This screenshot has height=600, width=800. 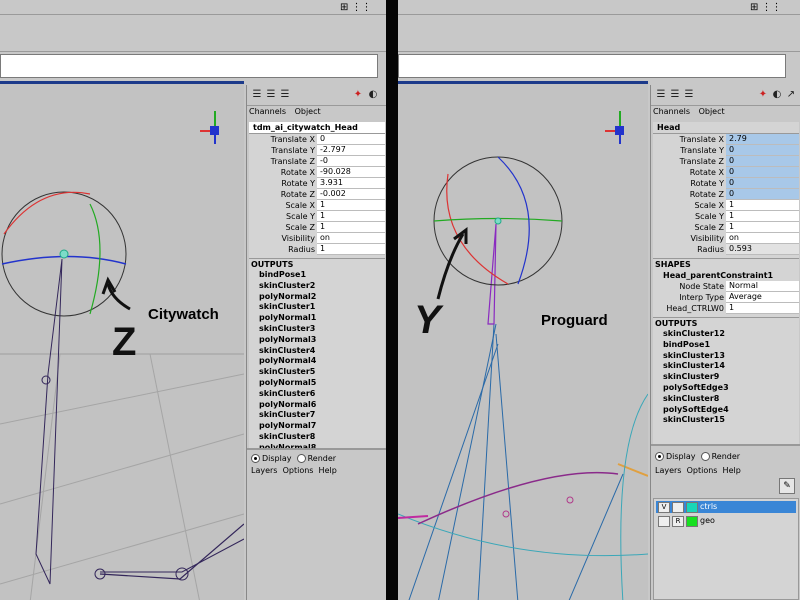 I want to click on channel-value-field: 3.931, so click(x=351, y=183).